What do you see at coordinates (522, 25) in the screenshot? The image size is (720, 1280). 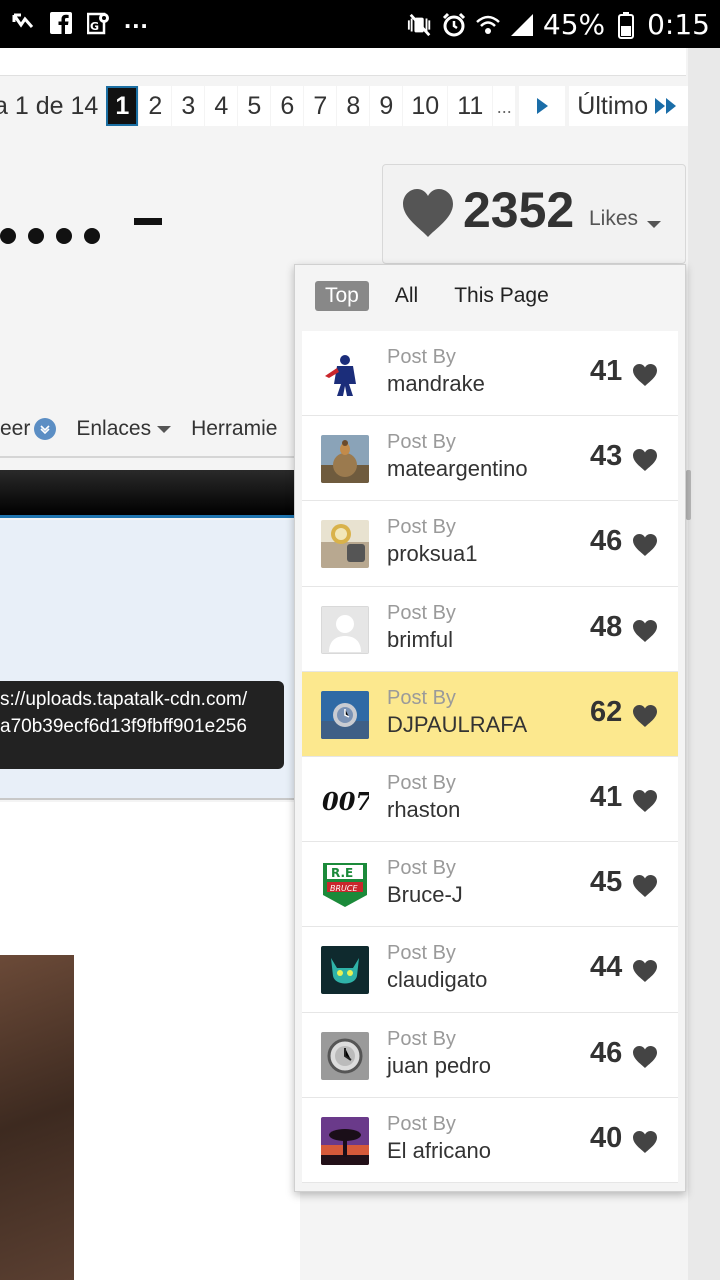 I see `signal-icon` at bounding box center [522, 25].